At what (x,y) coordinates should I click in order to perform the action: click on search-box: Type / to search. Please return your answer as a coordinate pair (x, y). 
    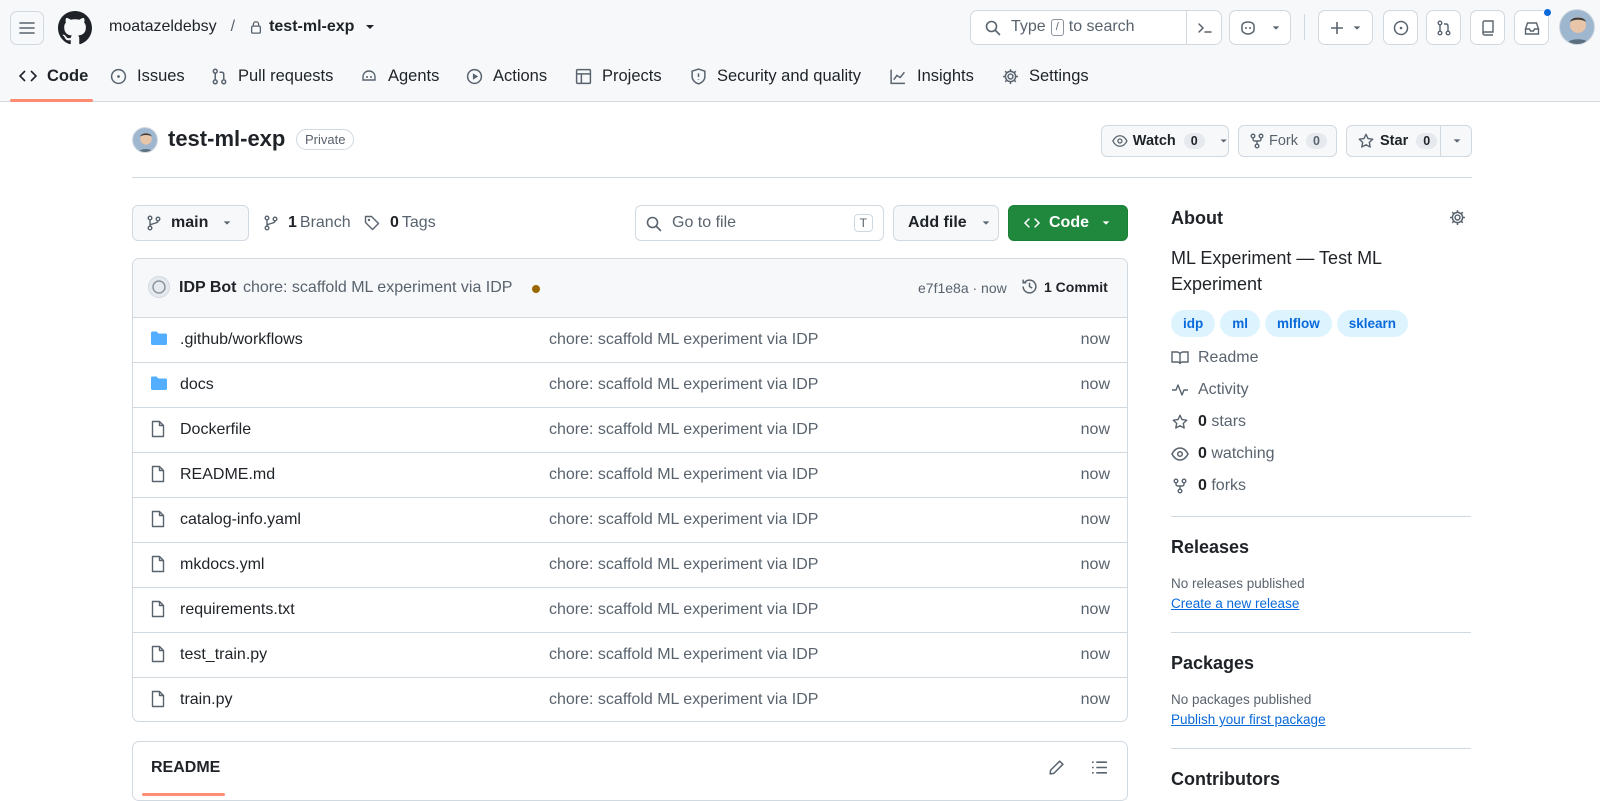
    Looking at the image, I should click on (1096, 27).